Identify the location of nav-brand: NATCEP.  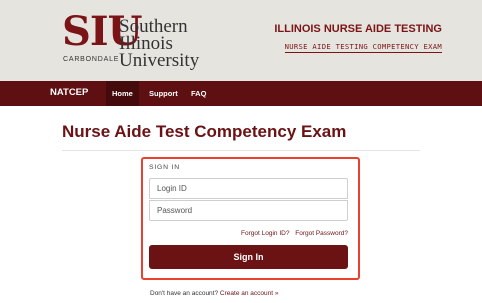
(69, 92).